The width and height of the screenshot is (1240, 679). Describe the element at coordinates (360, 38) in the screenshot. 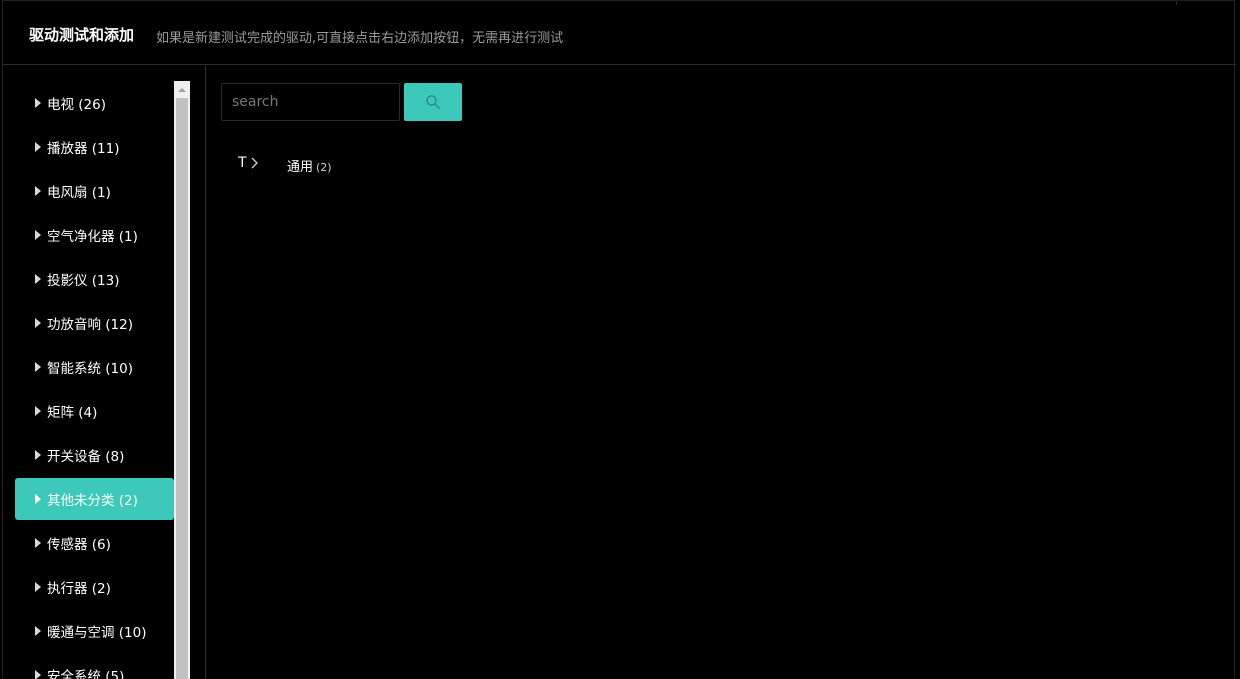

I see `page-subtitle: 如果是新建测试完成的驱动,可直接点击右边添加按钮，无需再进行测试` at that location.